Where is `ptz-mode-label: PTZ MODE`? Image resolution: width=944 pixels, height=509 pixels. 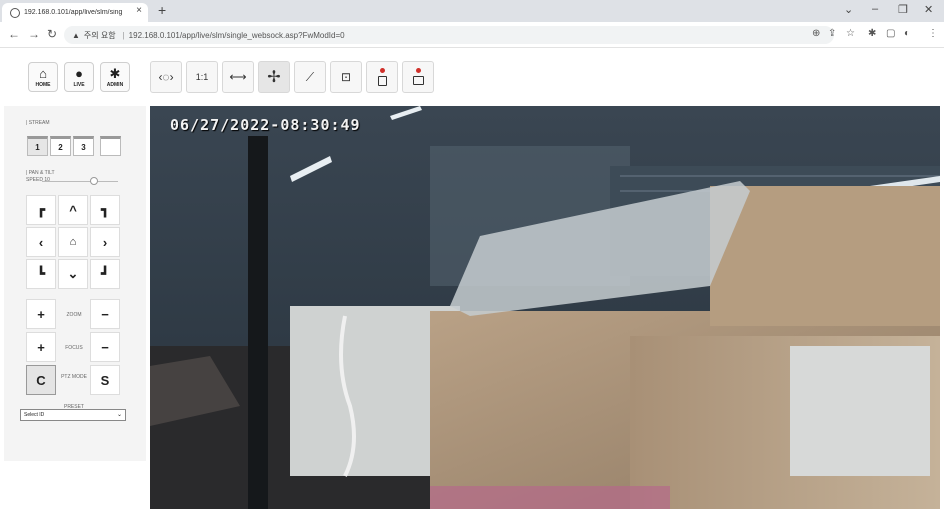
ptz-mode-label: PTZ MODE is located at coordinates (74, 377).